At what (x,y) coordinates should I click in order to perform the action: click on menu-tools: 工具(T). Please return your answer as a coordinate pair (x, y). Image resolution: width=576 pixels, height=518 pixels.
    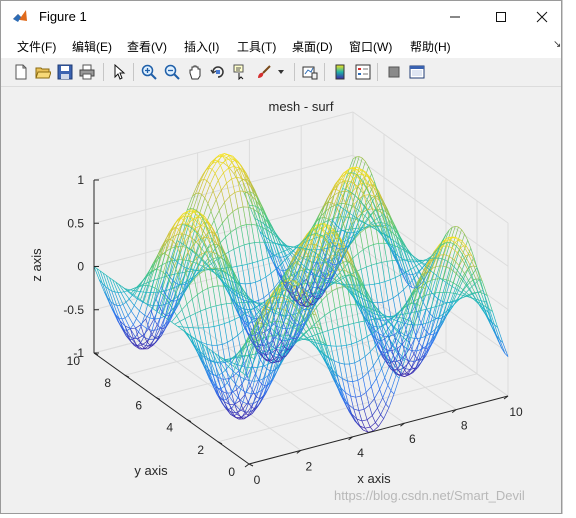
    Looking at the image, I should click on (256, 46).